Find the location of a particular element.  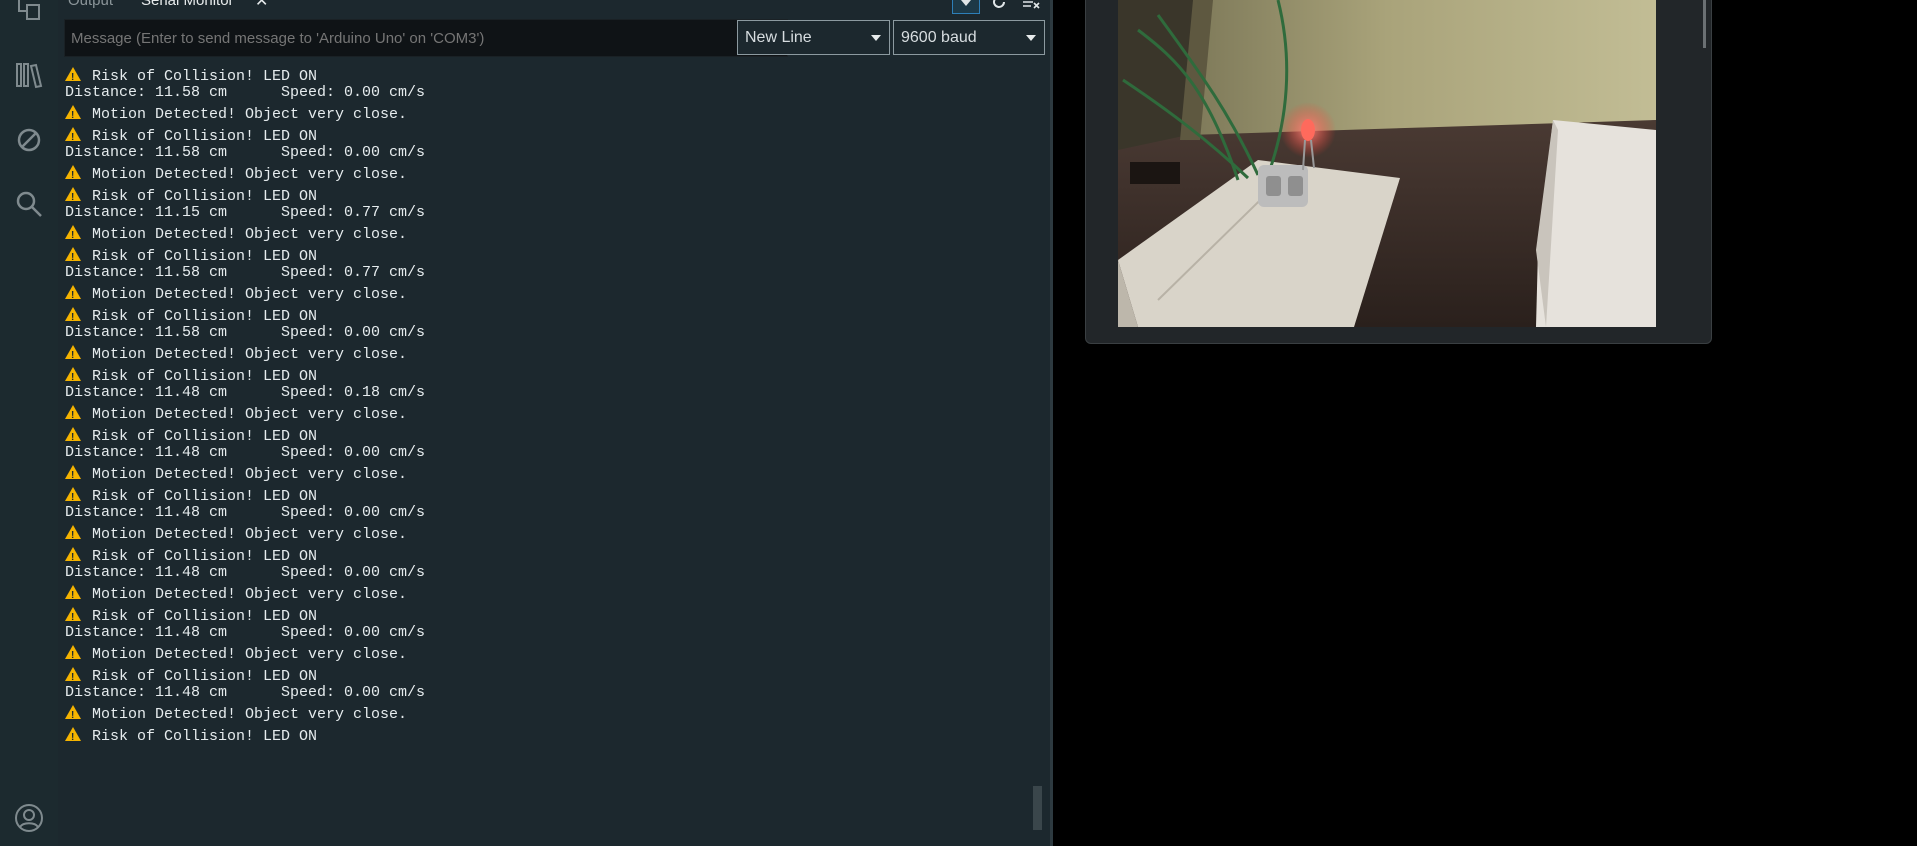

log-text: Risk of Collision! LED ON is located at coordinates (205, 736).